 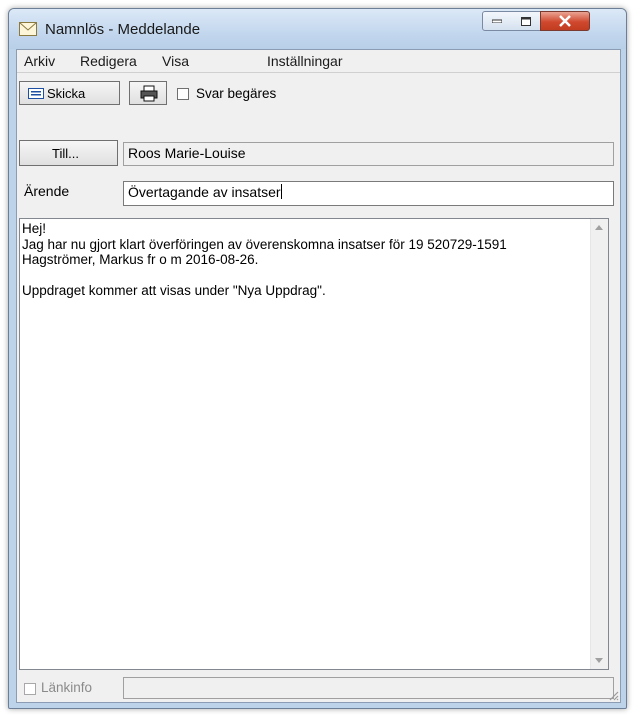 I want to click on resize-grip-icon, so click(x=613, y=695).